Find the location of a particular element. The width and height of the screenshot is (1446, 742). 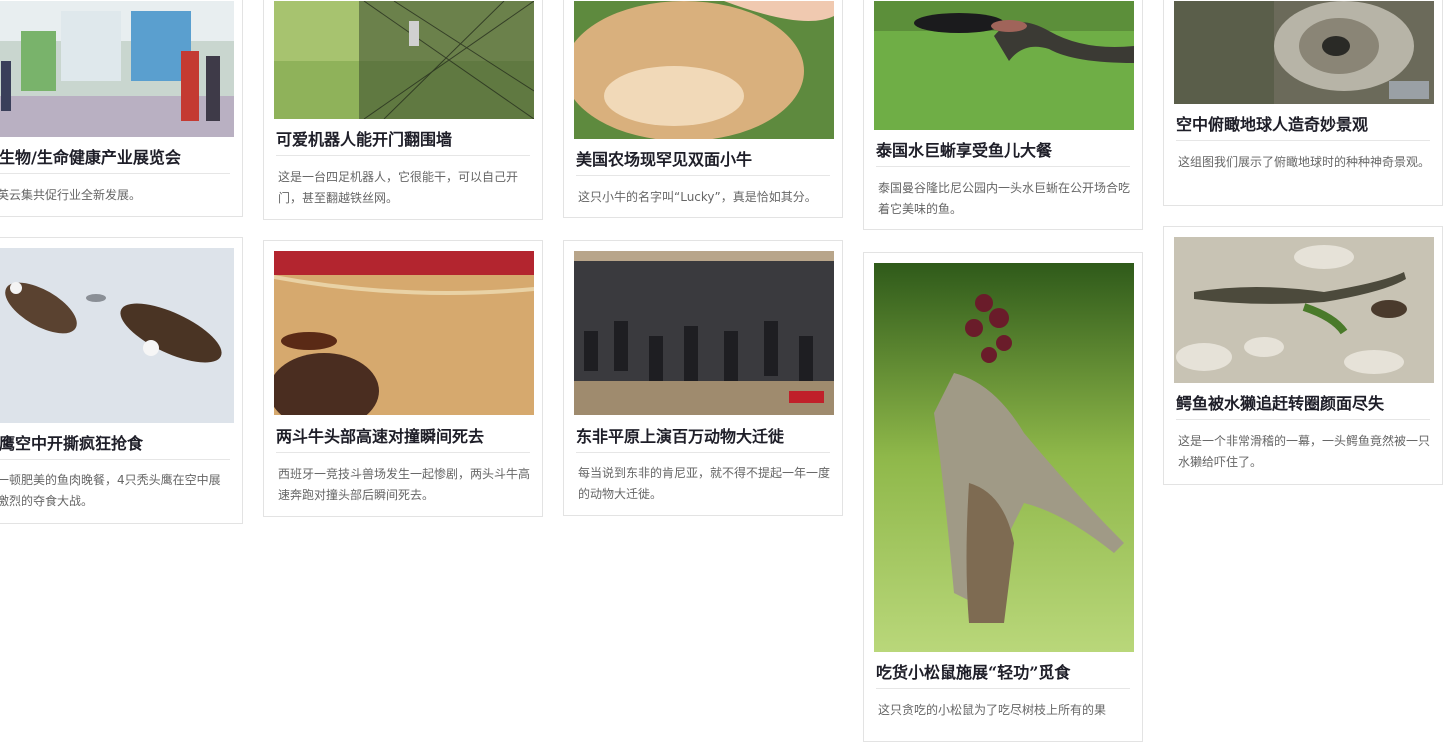

news-card-eagles: 头鹰空中开撕疯狂抢食 了一顿肥美的鱼肉晚餐，4只秃头鹰在空中展了激烈的夺食大战。 is located at coordinates (121, 380).